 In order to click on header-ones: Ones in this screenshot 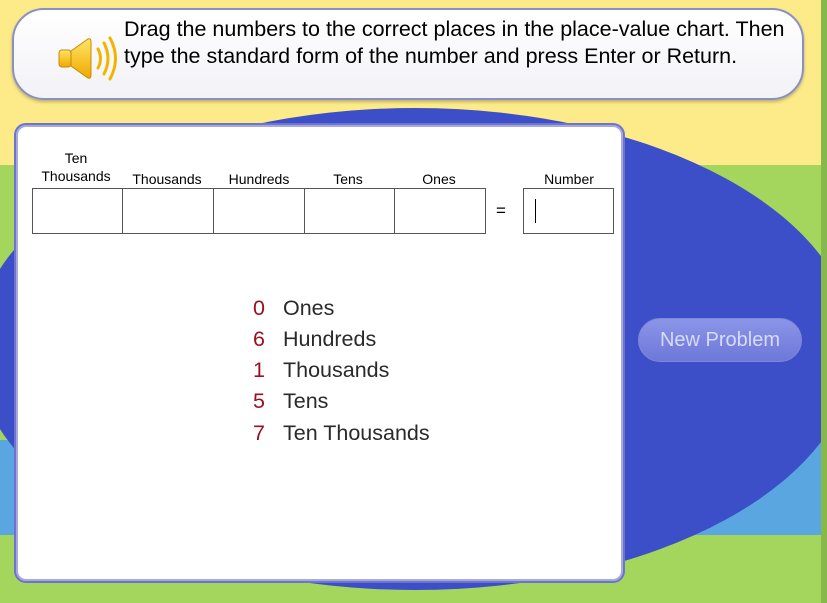, I will do `click(439, 179)`.